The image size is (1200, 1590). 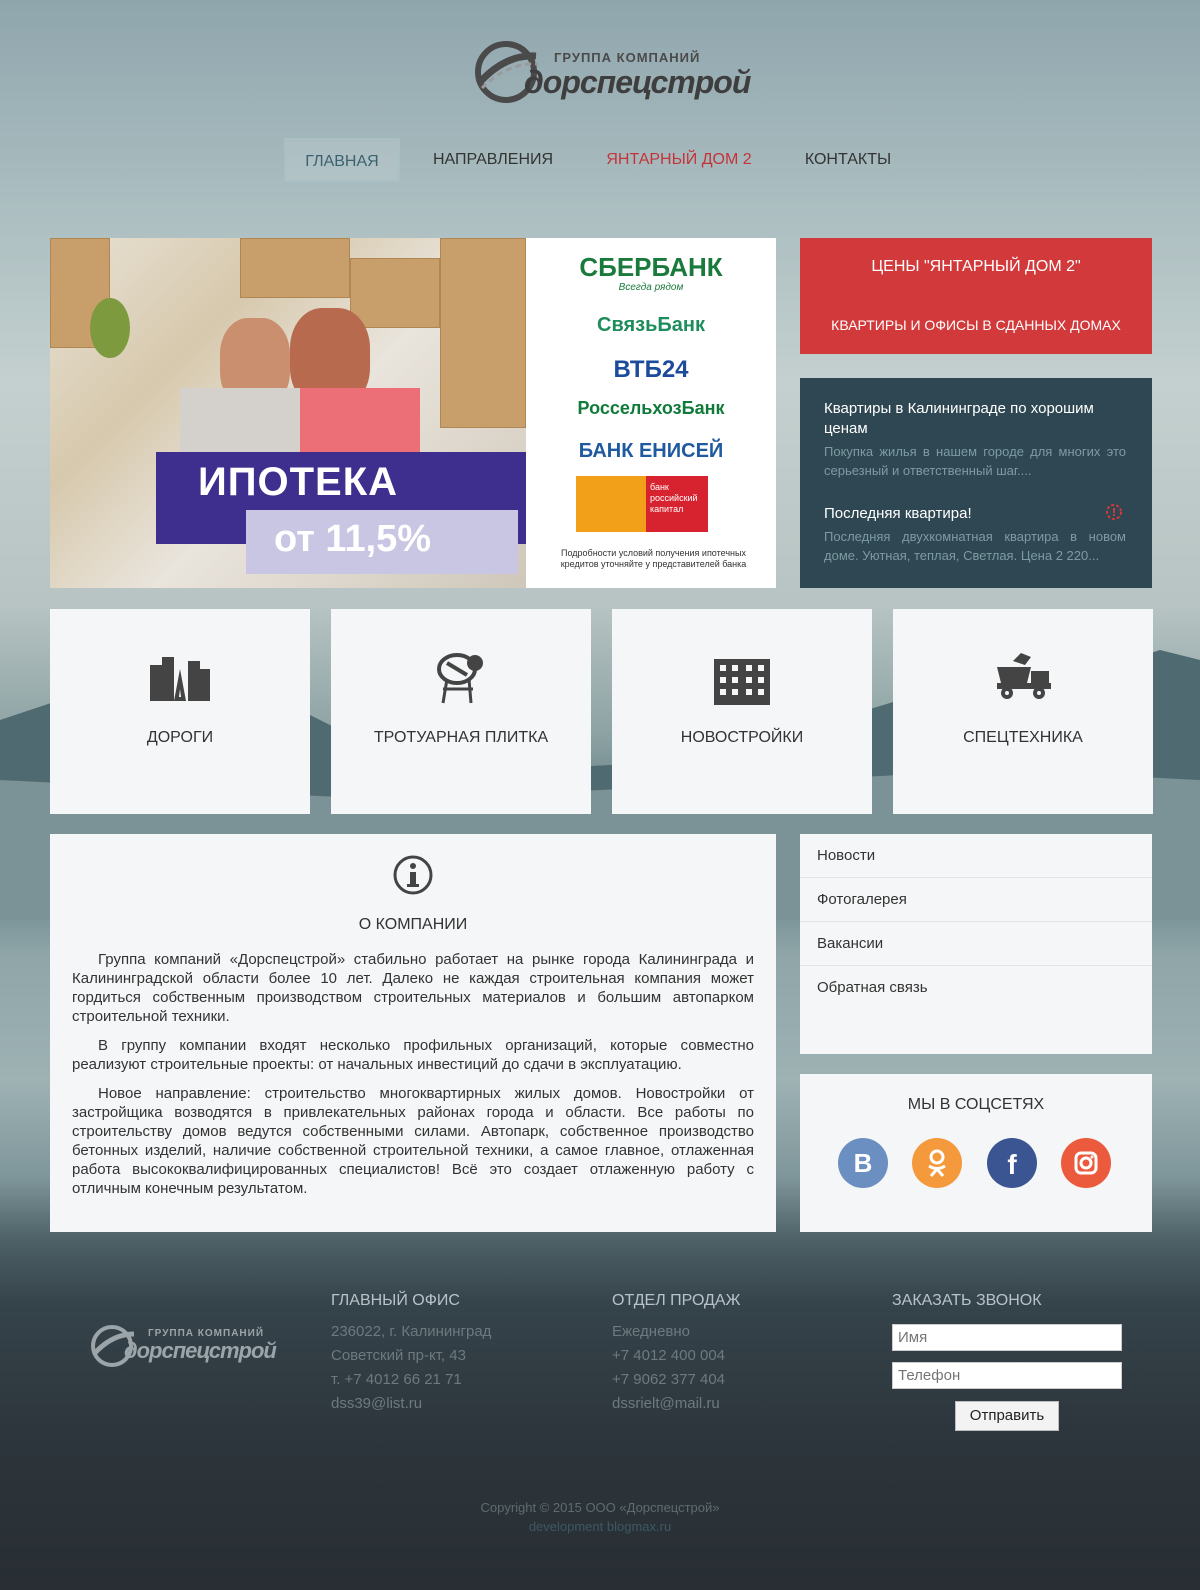 I want to click on concrete-mixer-icon, so click(x=460, y=678).